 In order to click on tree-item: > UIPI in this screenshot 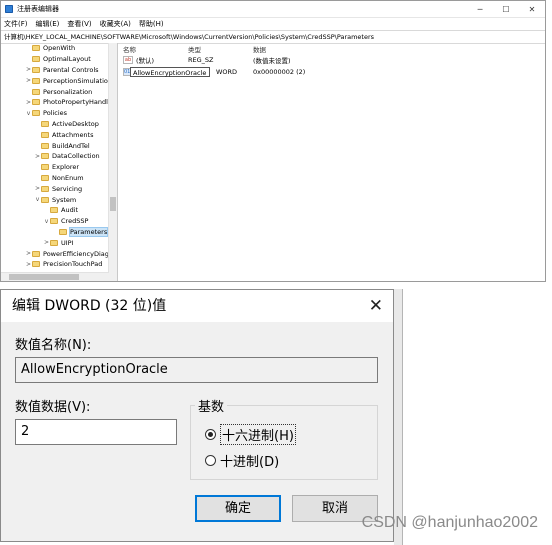, I will do `click(58, 242)`.